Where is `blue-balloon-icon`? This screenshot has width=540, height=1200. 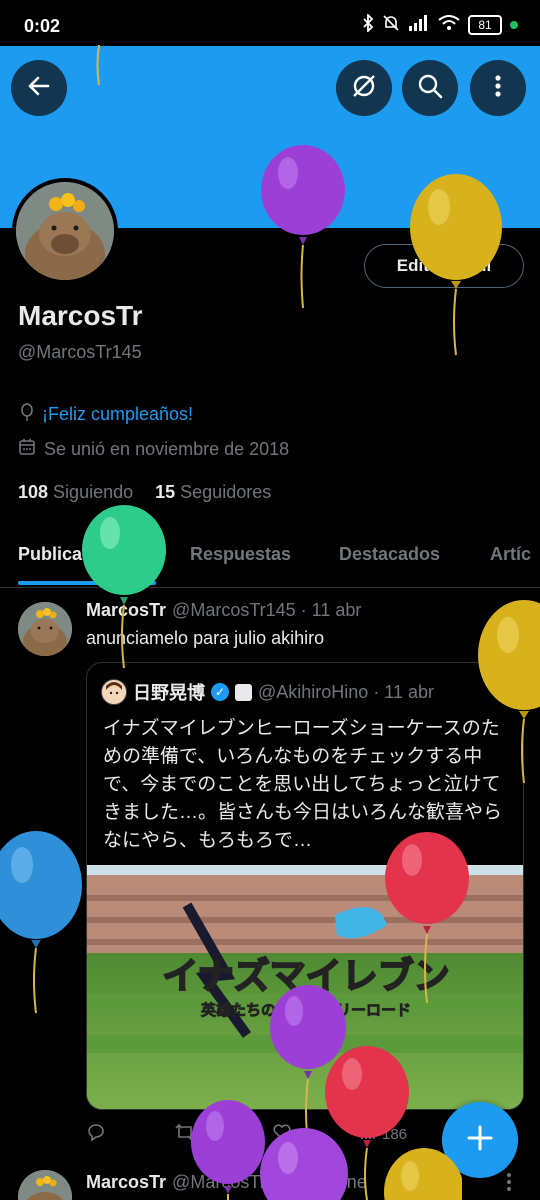
blue-balloon-icon is located at coordinates (41, 922).